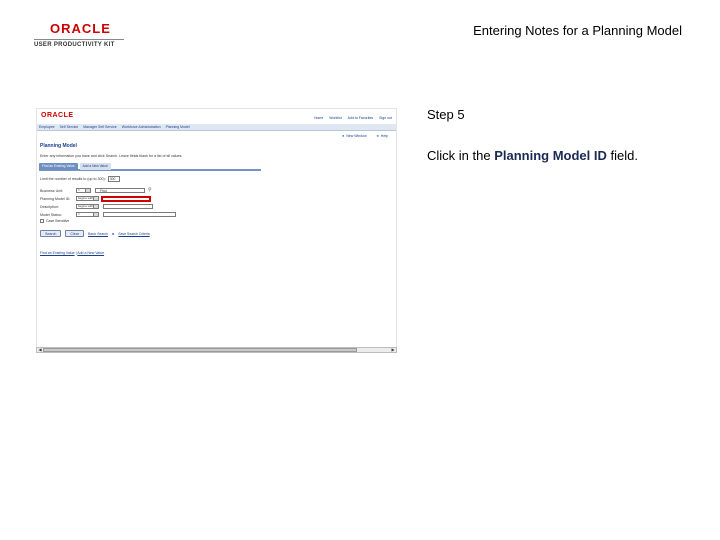  What do you see at coordinates (150, 167) in the screenshot?
I see `search-tabs: Find an Existing Value Add a New Value` at bounding box center [150, 167].